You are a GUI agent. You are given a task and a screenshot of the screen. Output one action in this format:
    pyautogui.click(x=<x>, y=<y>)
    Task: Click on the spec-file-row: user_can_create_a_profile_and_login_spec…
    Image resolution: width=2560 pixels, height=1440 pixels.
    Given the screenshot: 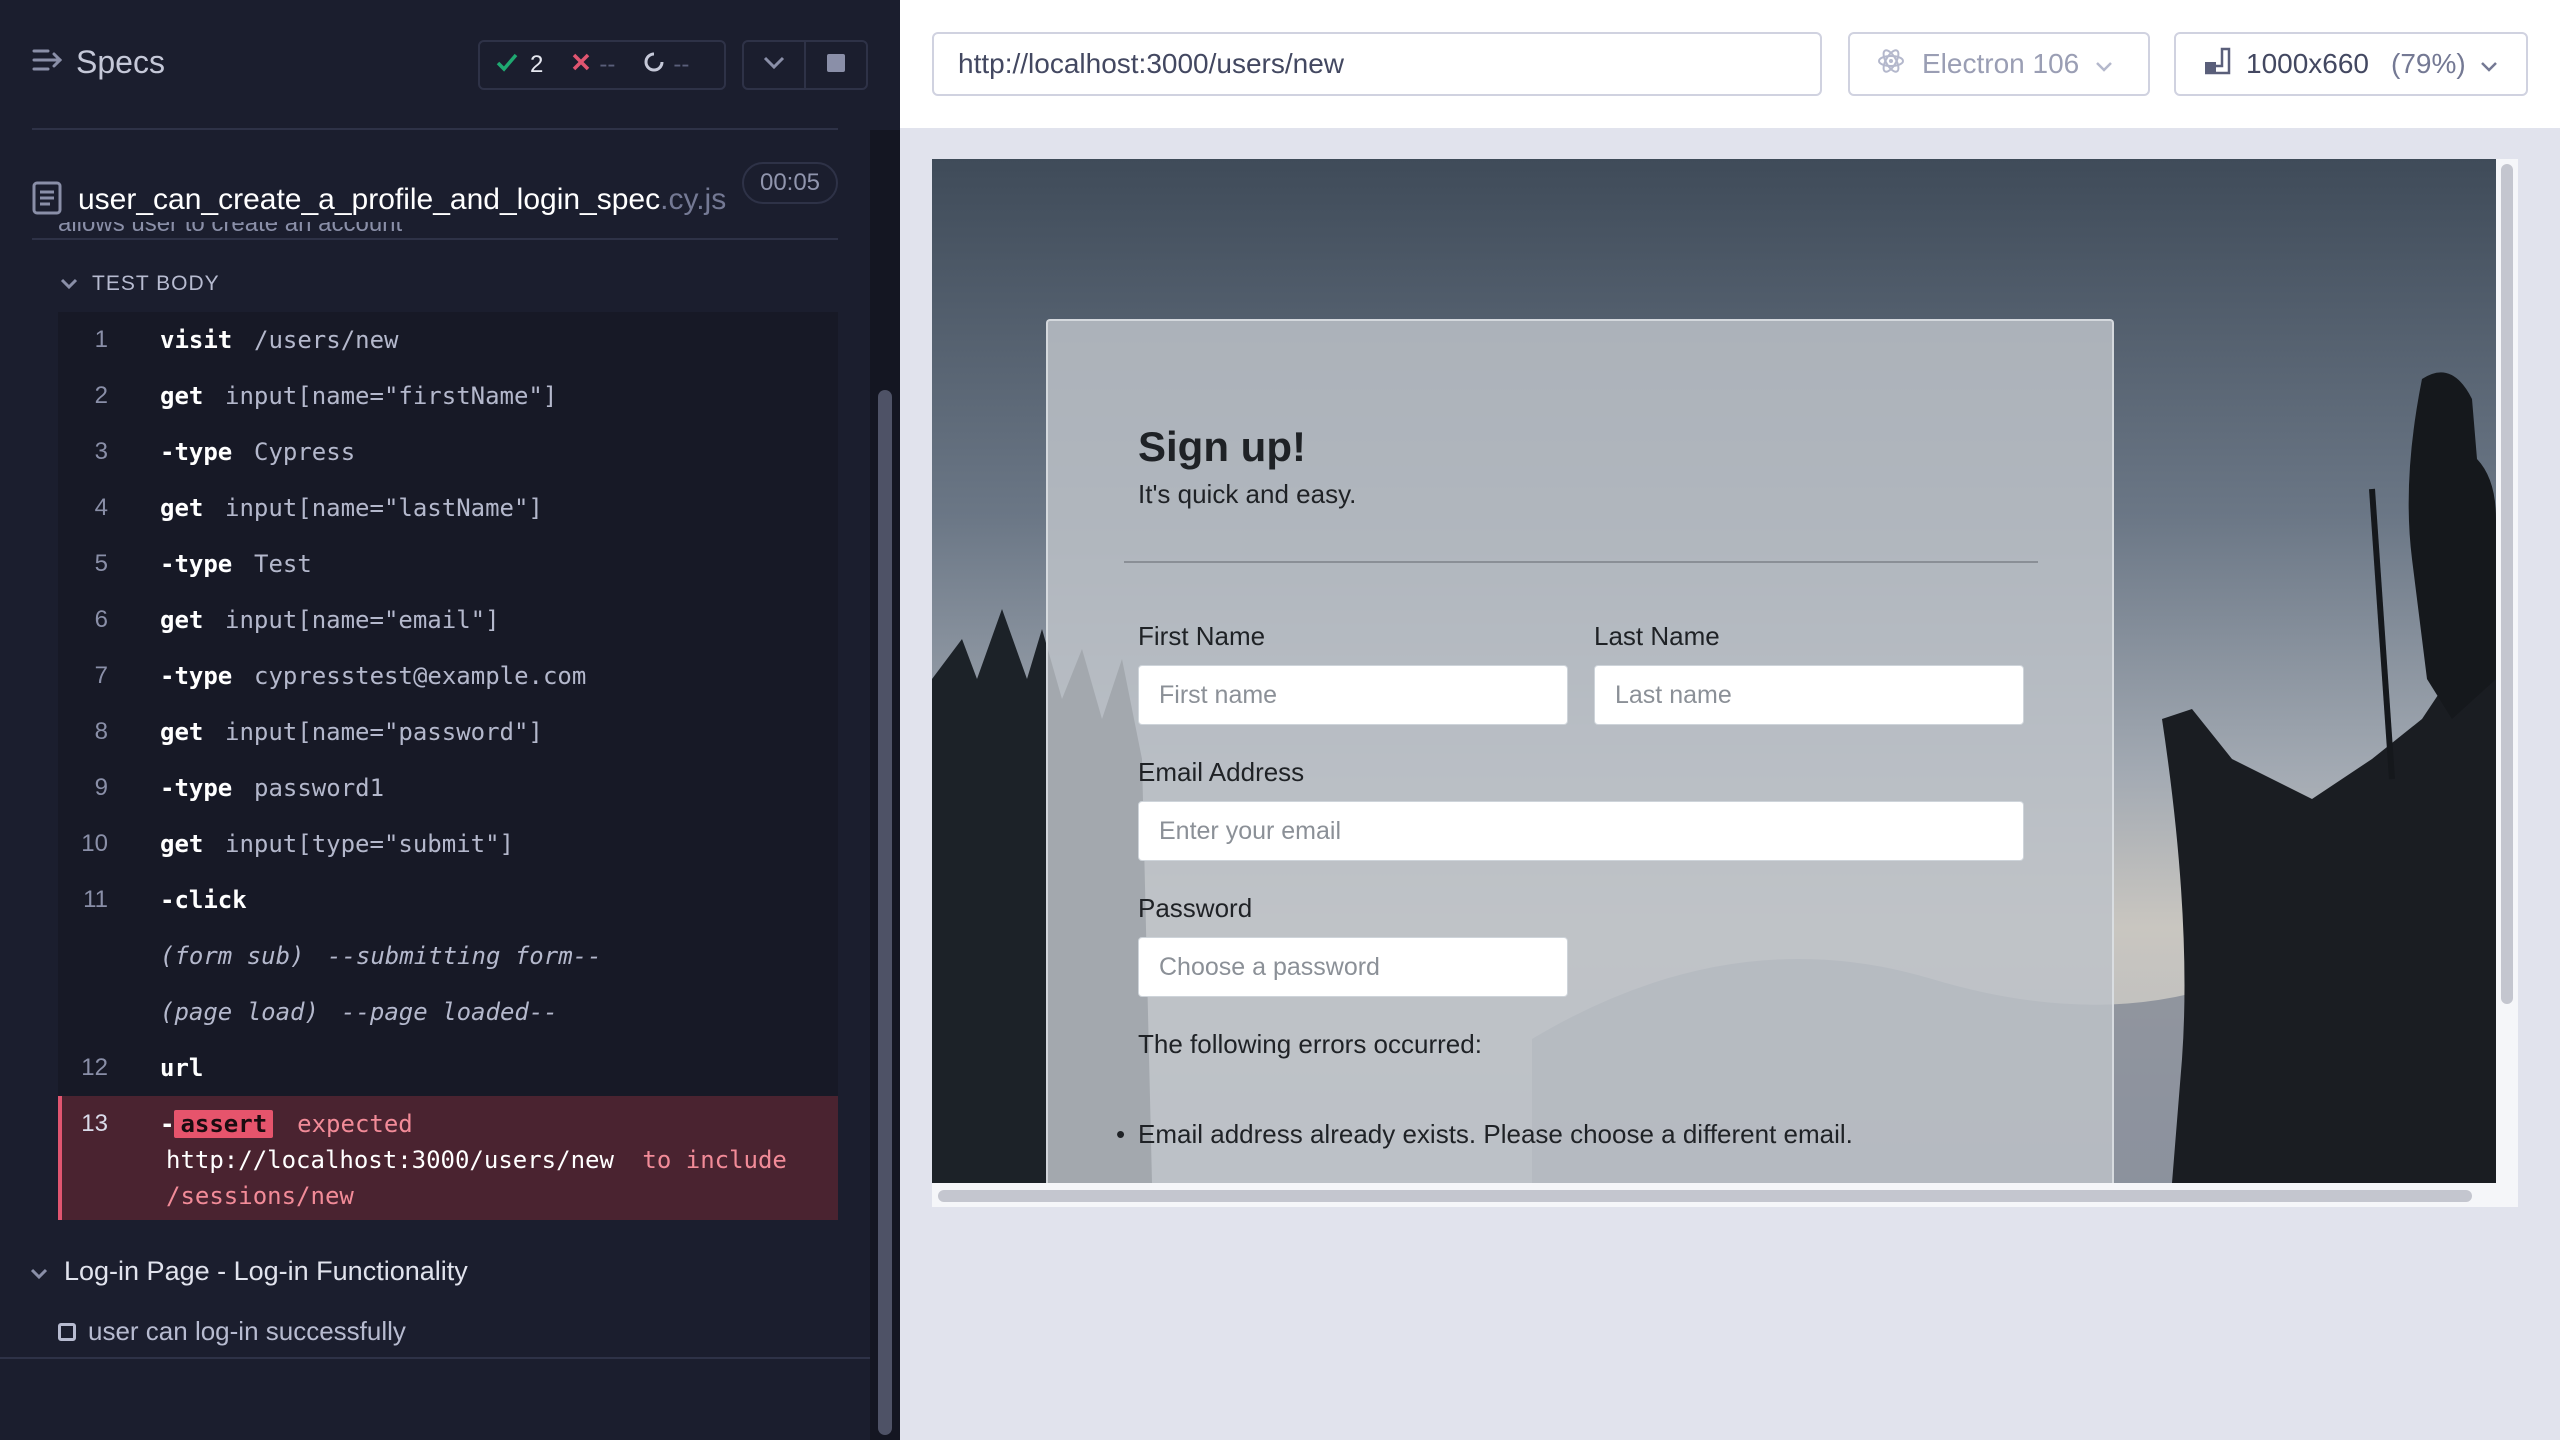 What is the action you would take?
    pyautogui.click(x=435, y=200)
    